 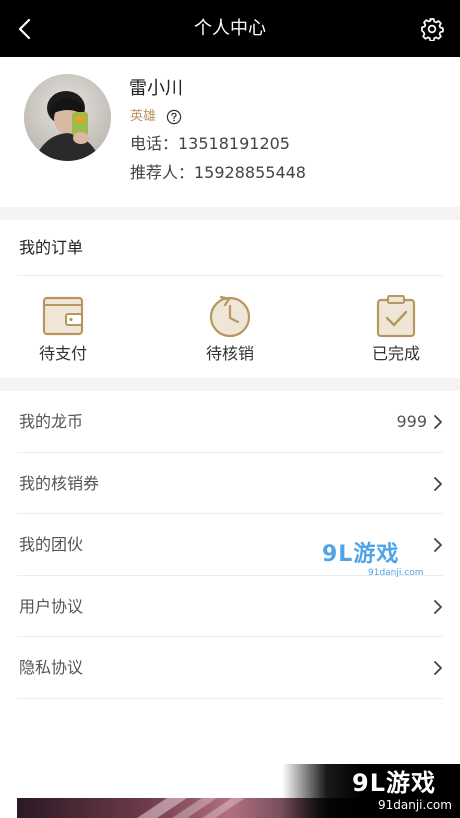 I want to click on order-pending-verification: 待核销, so click(x=230, y=329).